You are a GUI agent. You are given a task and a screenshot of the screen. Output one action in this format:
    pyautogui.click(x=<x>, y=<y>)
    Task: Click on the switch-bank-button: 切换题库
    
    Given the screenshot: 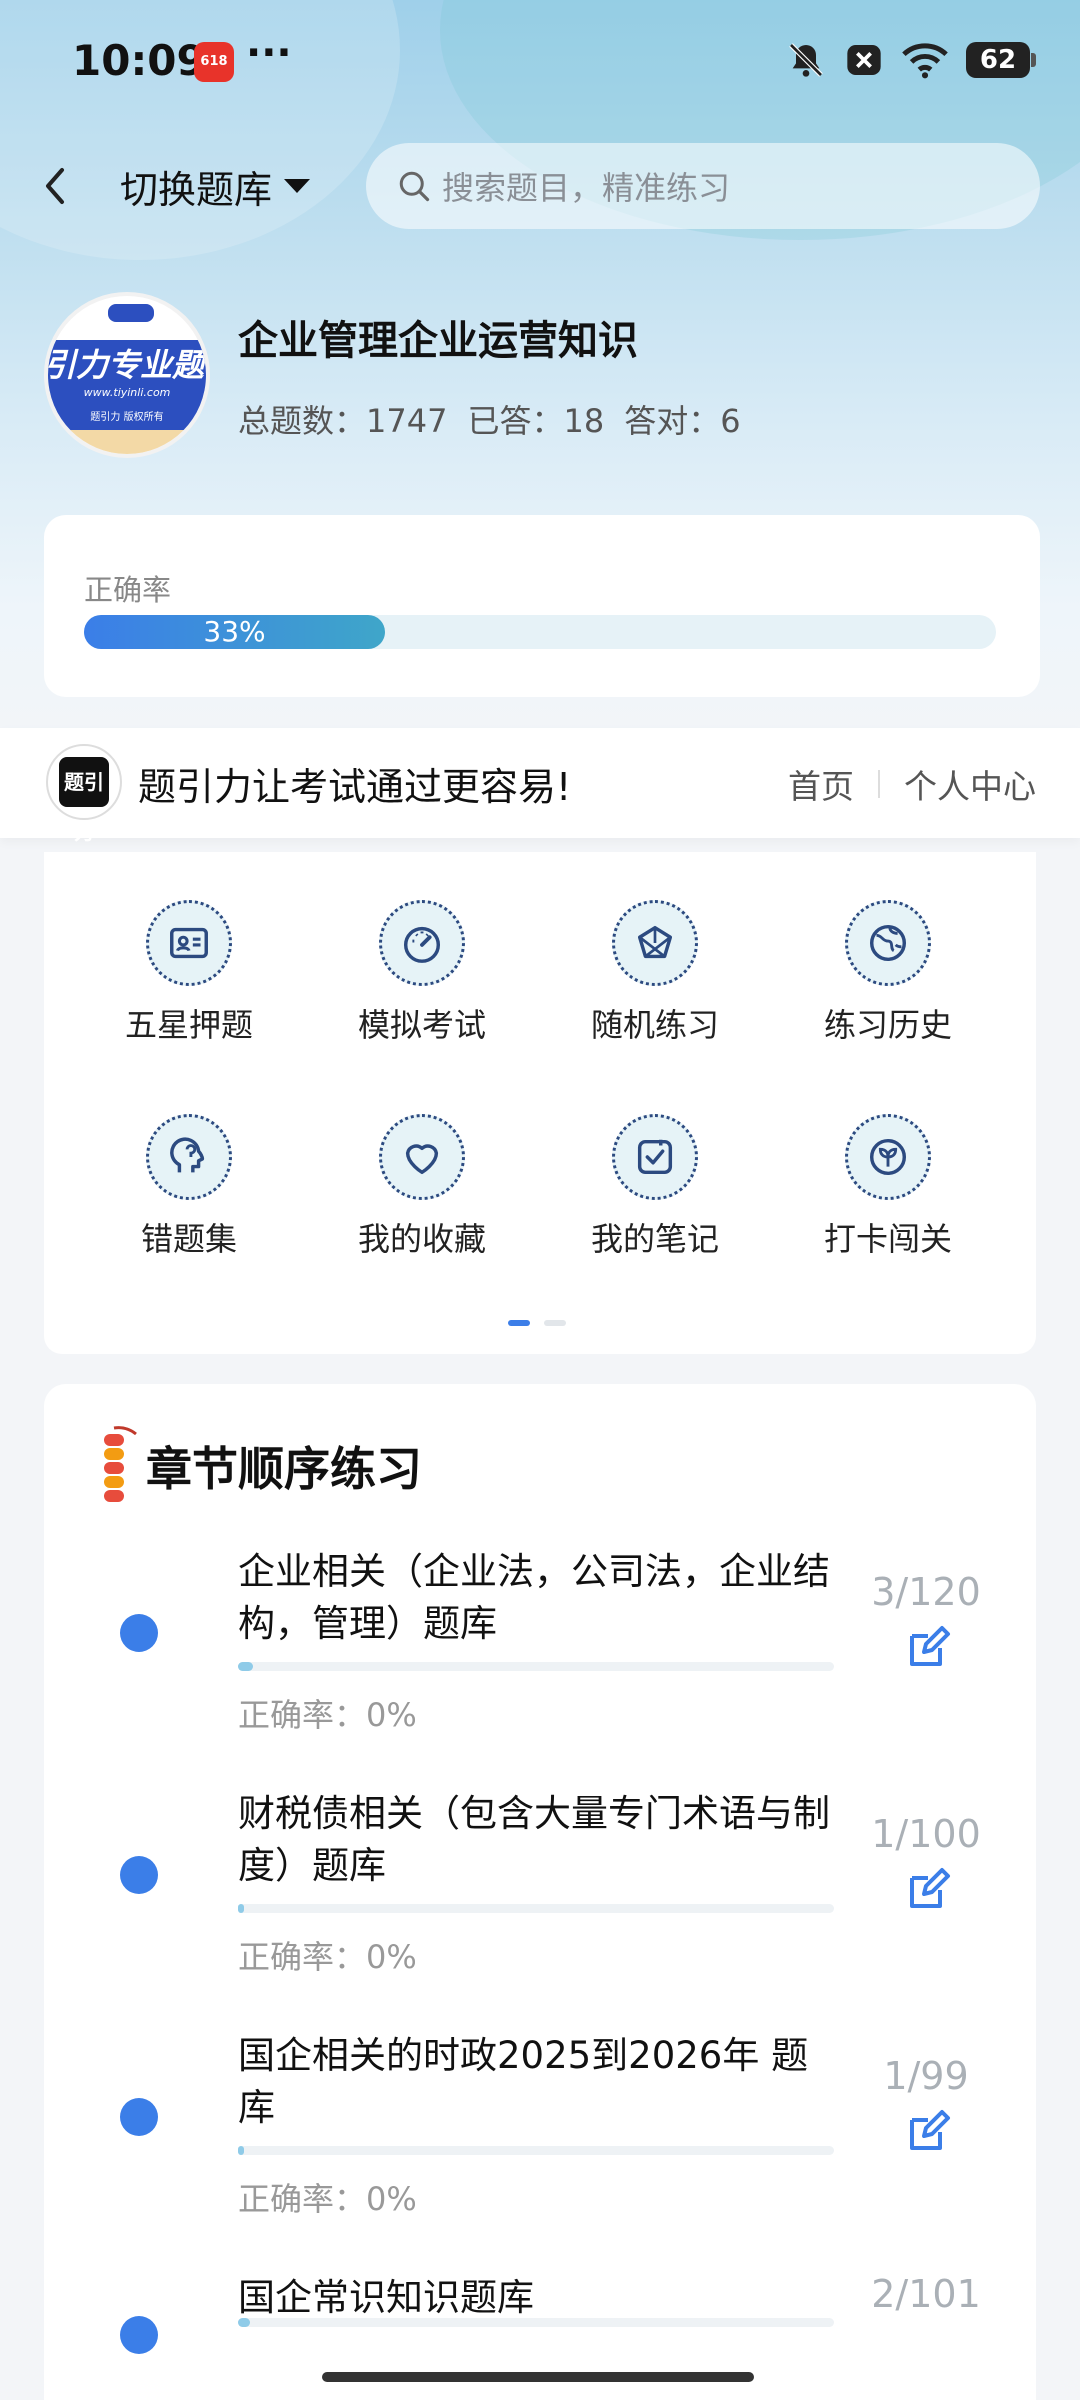 What is the action you would take?
    pyautogui.click(x=215, y=186)
    